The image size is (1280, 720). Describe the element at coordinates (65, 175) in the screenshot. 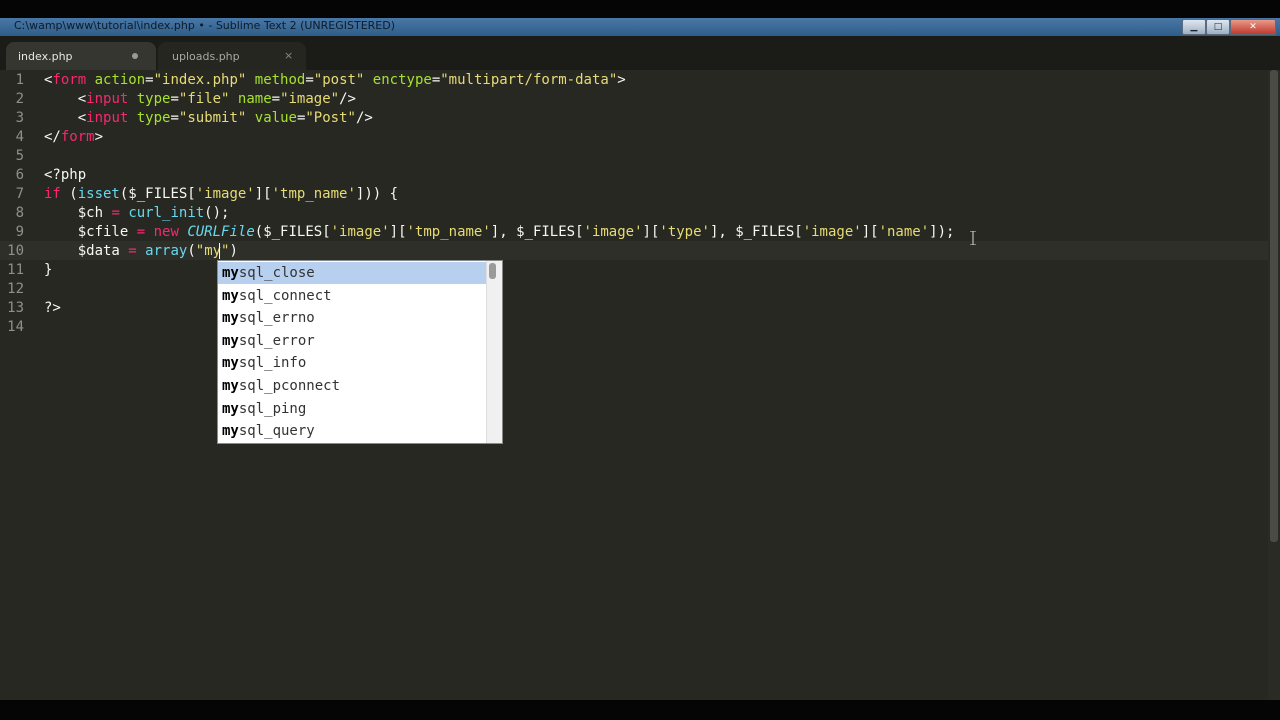

I see `code-line: <?php` at that location.